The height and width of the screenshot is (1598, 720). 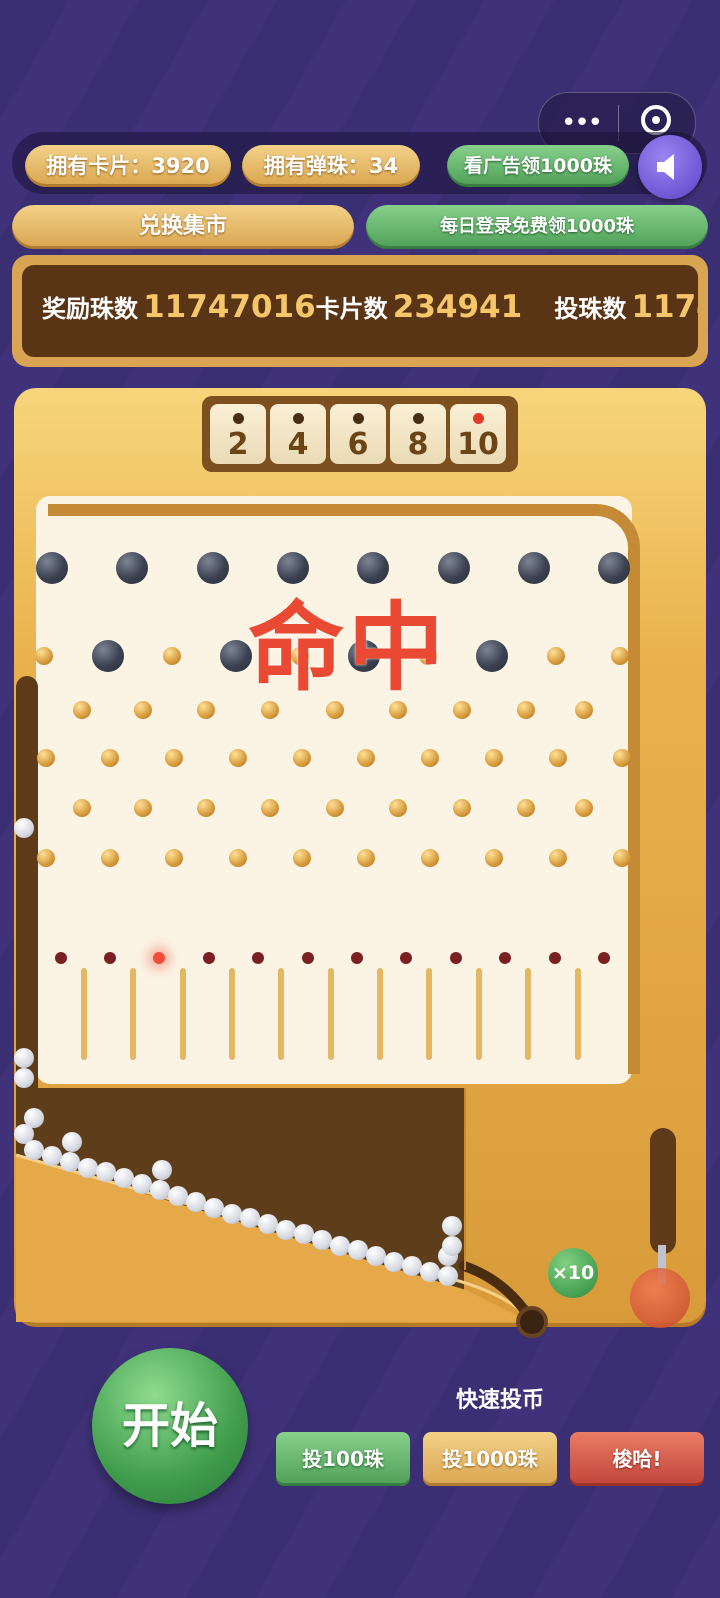 What do you see at coordinates (159, 958) in the screenshot?
I see `active-indicator-dot` at bounding box center [159, 958].